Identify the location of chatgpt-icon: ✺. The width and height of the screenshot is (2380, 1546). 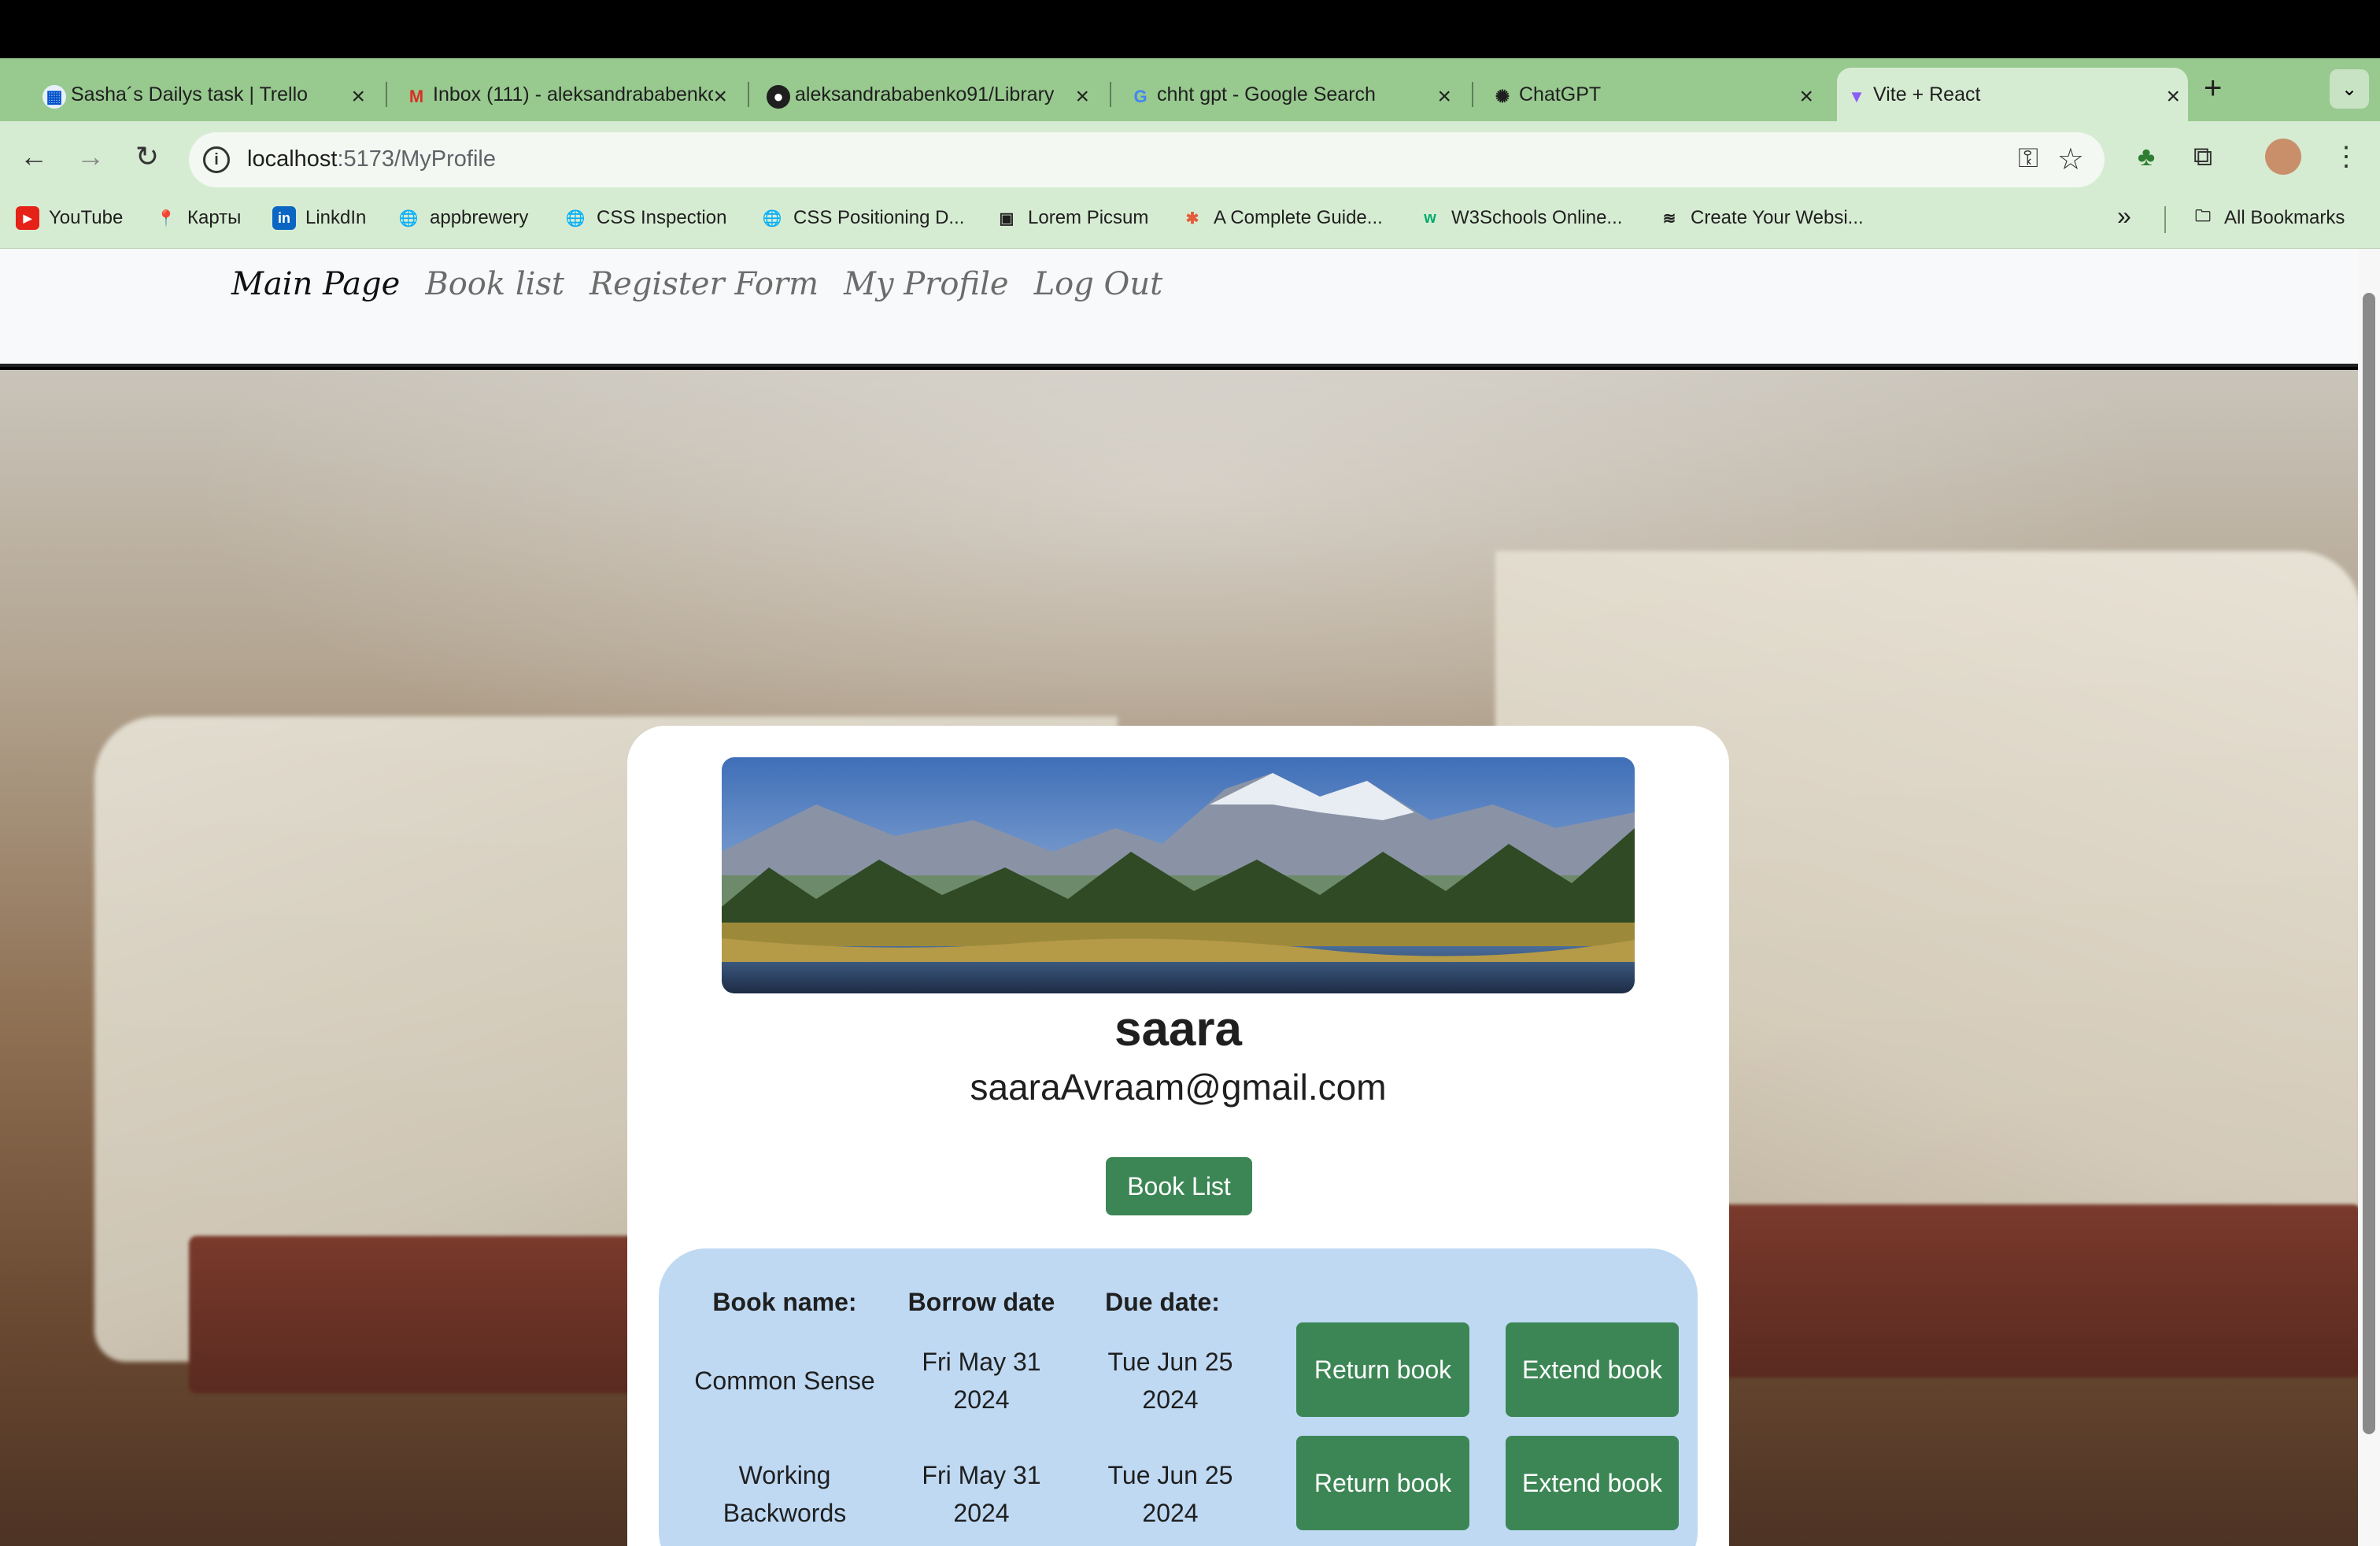
(1502, 96).